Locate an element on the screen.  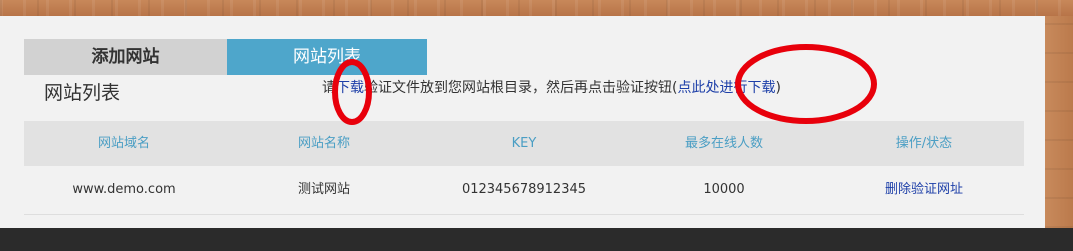
click-here-download-link: 点此处进行下载 is located at coordinates (726, 88).